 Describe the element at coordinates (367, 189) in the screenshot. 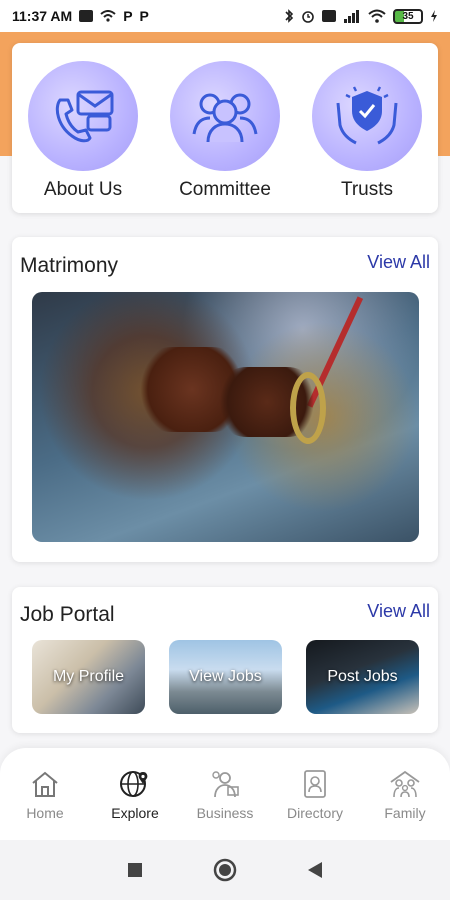

I see `trusts-label: Trusts` at that location.